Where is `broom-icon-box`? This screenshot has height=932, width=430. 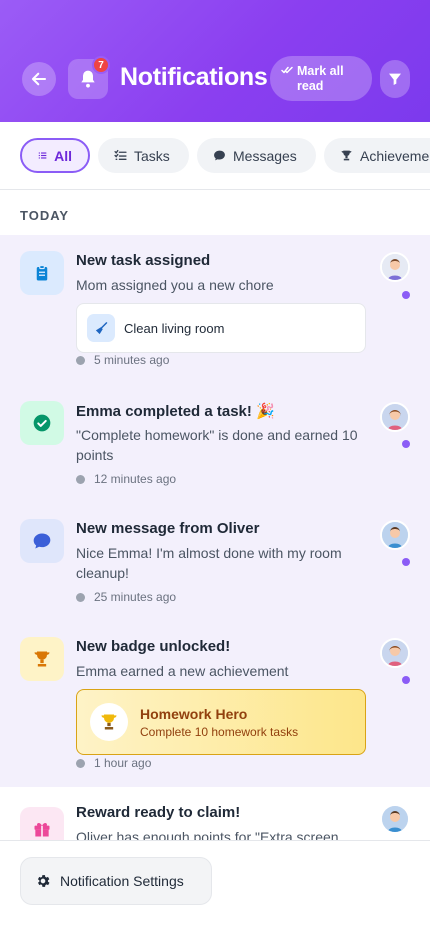 broom-icon-box is located at coordinates (101, 328).